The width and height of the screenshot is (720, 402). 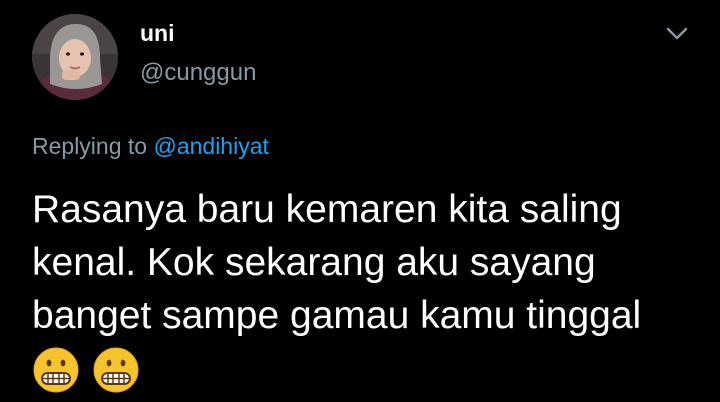 What do you see at coordinates (337, 315) in the screenshot?
I see `tweet-text-line: banget sampe gamau kamu tinggal` at bounding box center [337, 315].